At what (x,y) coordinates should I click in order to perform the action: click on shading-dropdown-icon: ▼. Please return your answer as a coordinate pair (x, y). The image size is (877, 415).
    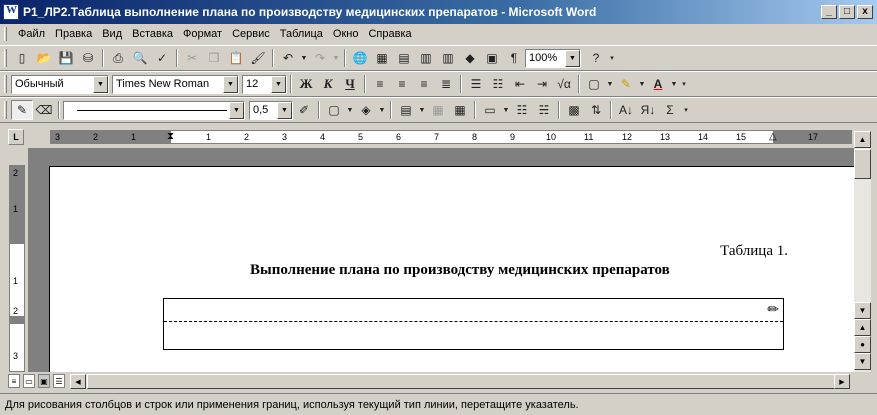
    Looking at the image, I should click on (382, 110).